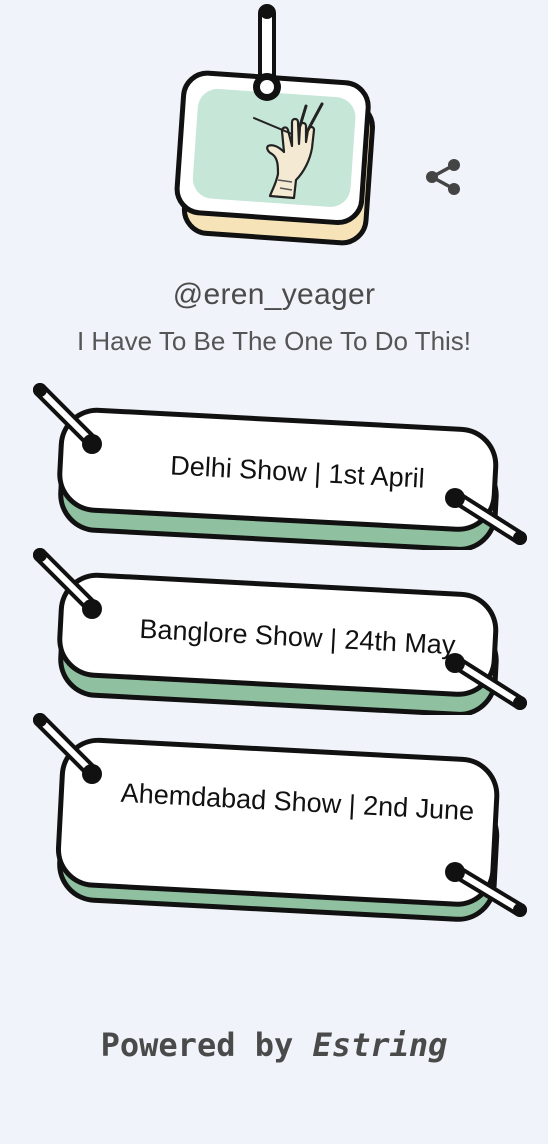  I want to click on avatar, so click(274, 125).